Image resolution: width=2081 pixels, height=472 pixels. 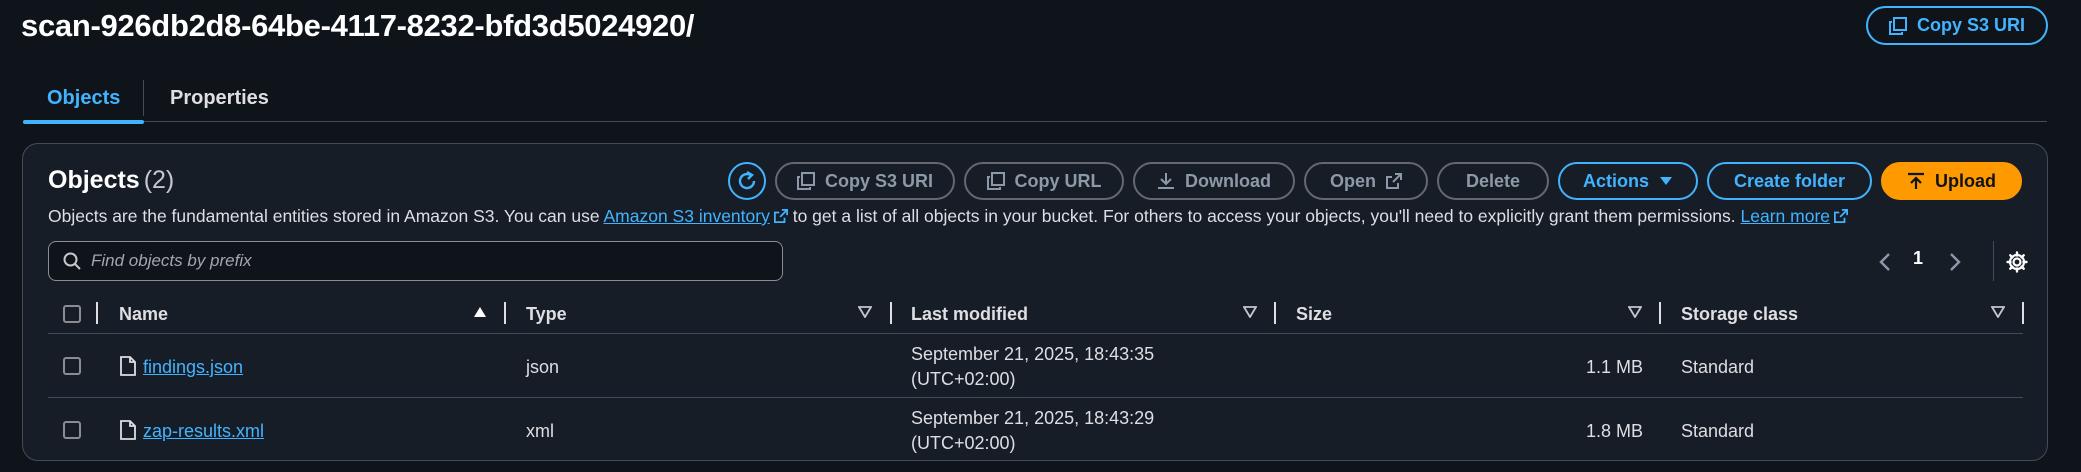 What do you see at coordinates (143, 98) in the screenshot?
I see `tab-divider` at bounding box center [143, 98].